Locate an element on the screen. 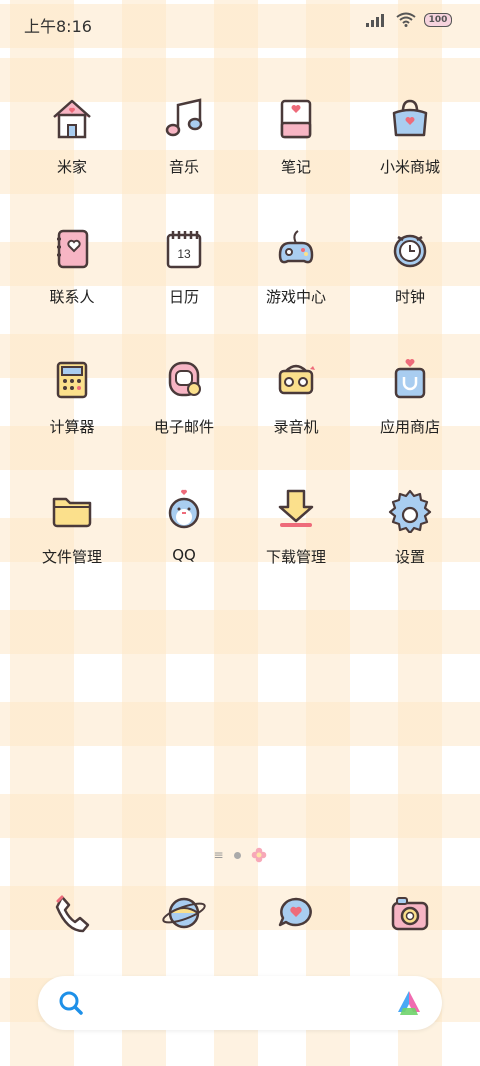 The height and width of the screenshot is (1066, 480). app-label: 日历 is located at coordinates (183, 297).